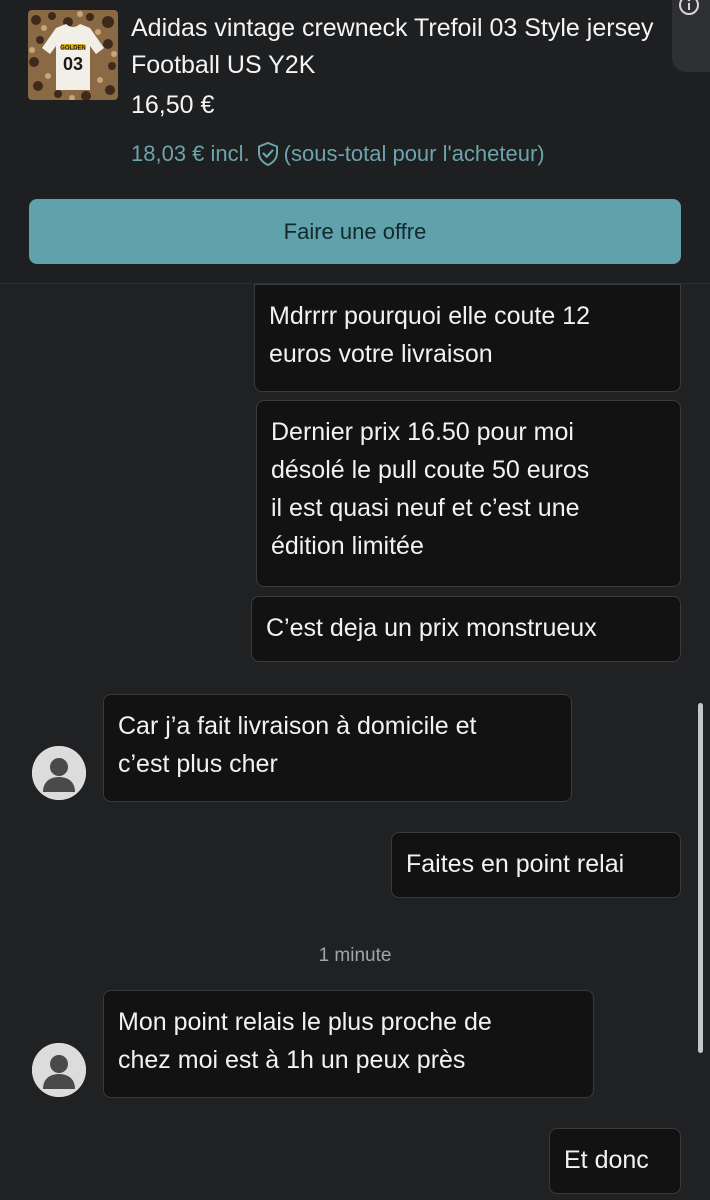 The image size is (710, 1200). I want to click on product-thumbnail: GOLDEN 03, so click(73, 55).